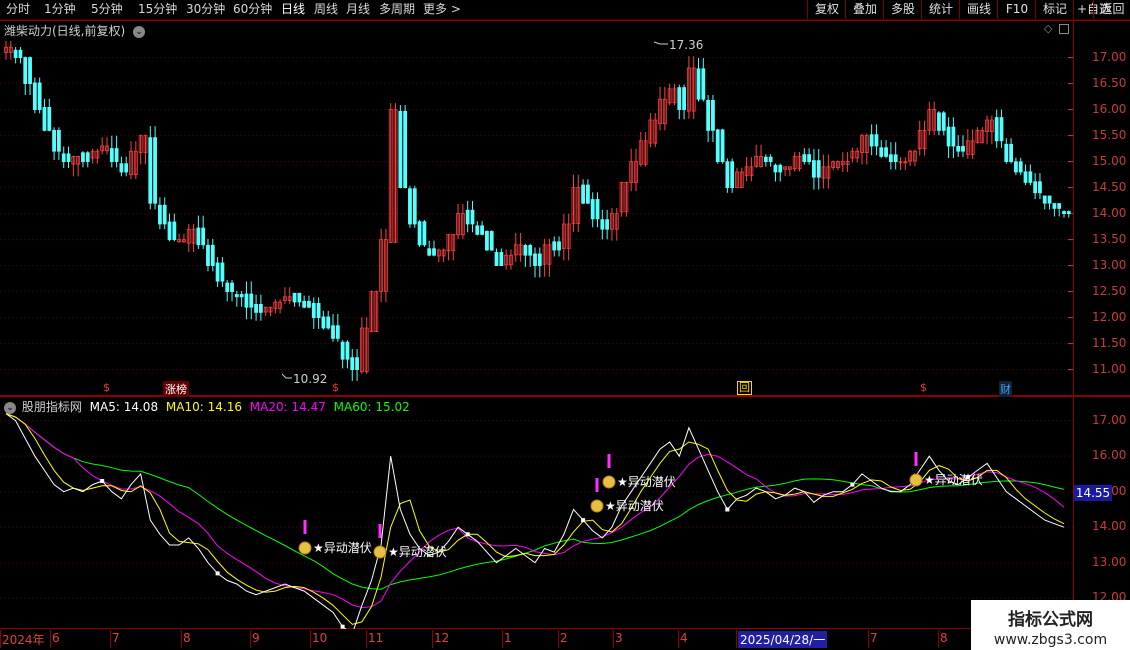 This screenshot has height=650, width=1130. I want to click on y-tick-label: 12.00, so click(1109, 316).